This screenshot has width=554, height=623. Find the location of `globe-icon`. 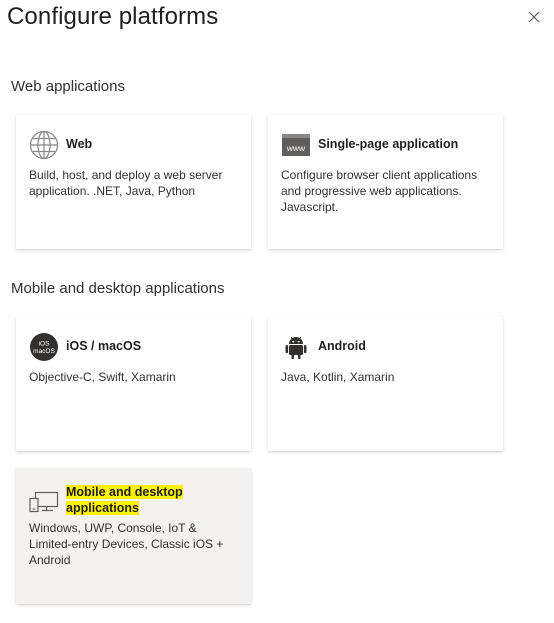

globe-icon is located at coordinates (44, 145).